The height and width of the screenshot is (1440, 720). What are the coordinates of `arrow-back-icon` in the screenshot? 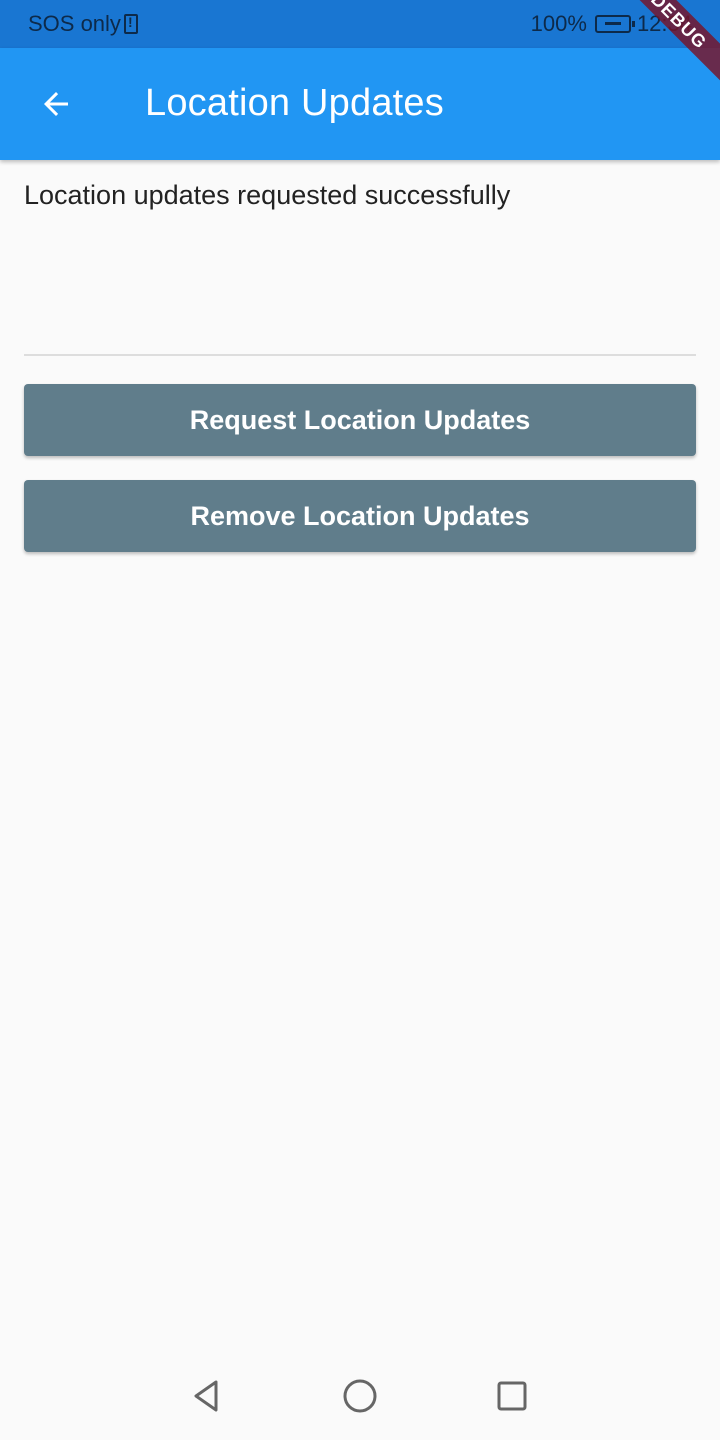 It's located at (56, 104).